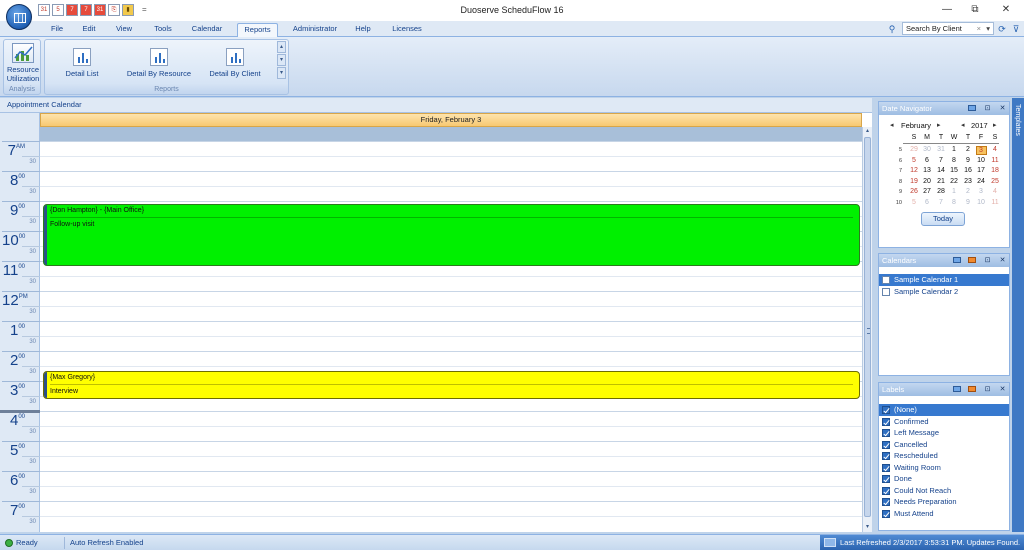  What do you see at coordinates (963, 125) in the screenshot?
I see `prev-year-icon: ◂` at bounding box center [963, 125].